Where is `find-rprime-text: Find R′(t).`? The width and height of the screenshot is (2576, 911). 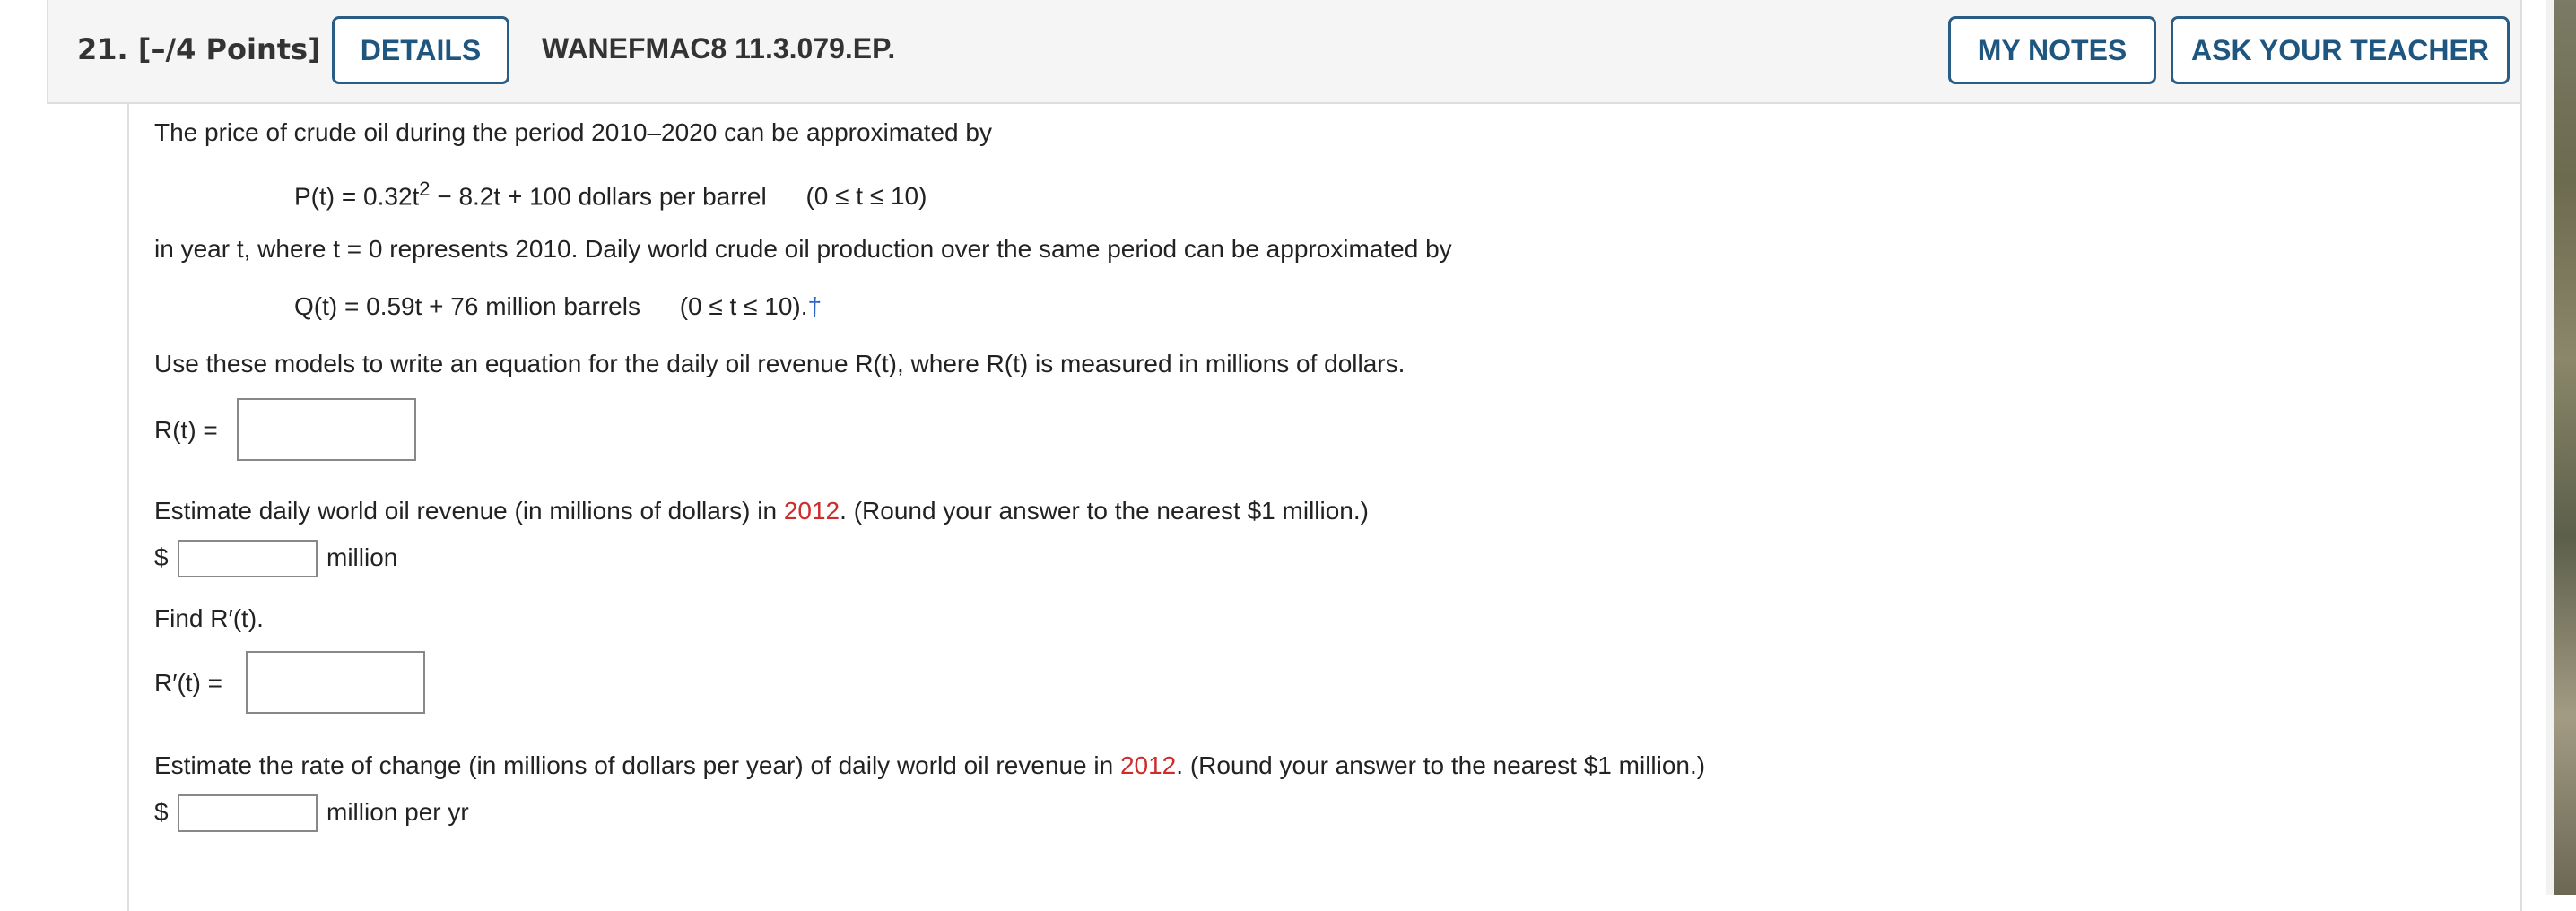
find-rprime-text: Find R′(t). is located at coordinates (209, 618).